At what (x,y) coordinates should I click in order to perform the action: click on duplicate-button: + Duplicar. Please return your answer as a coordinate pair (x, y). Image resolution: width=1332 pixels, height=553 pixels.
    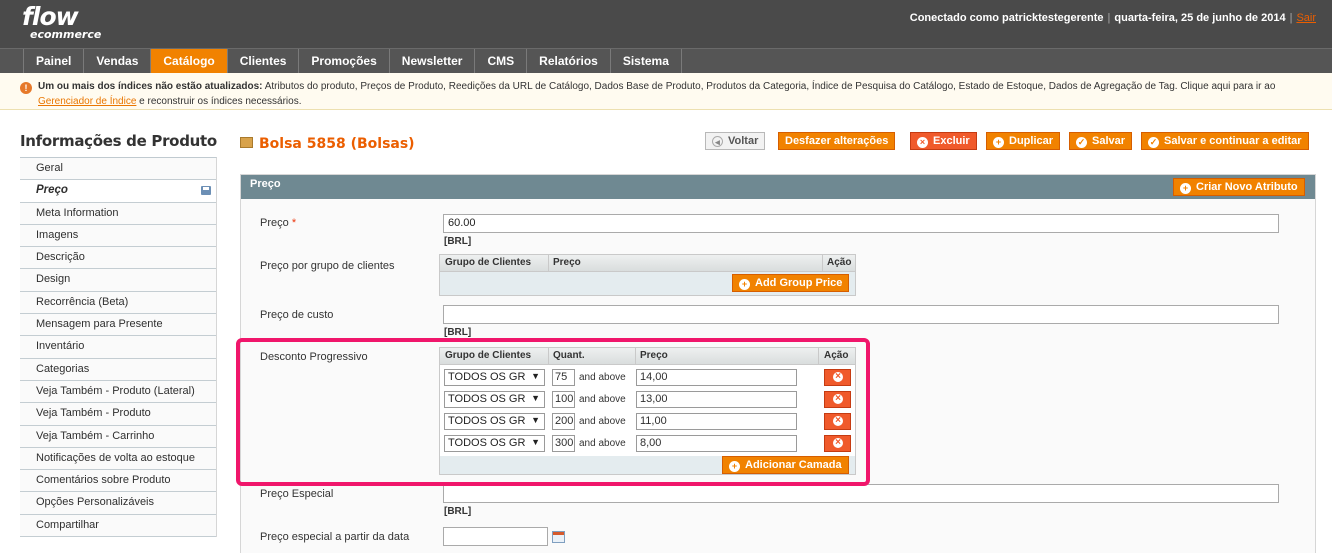
    Looking at the image, I should click on (1023, 141).